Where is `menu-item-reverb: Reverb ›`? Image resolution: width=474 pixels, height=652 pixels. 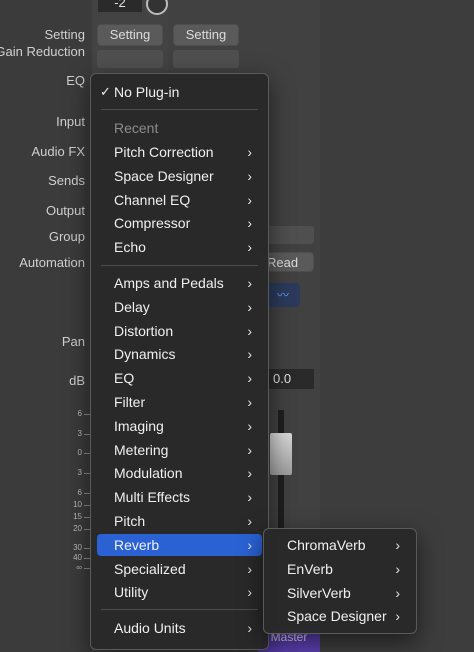 menu-item-reverb: Reverb › is located at coordinates (179, 544).